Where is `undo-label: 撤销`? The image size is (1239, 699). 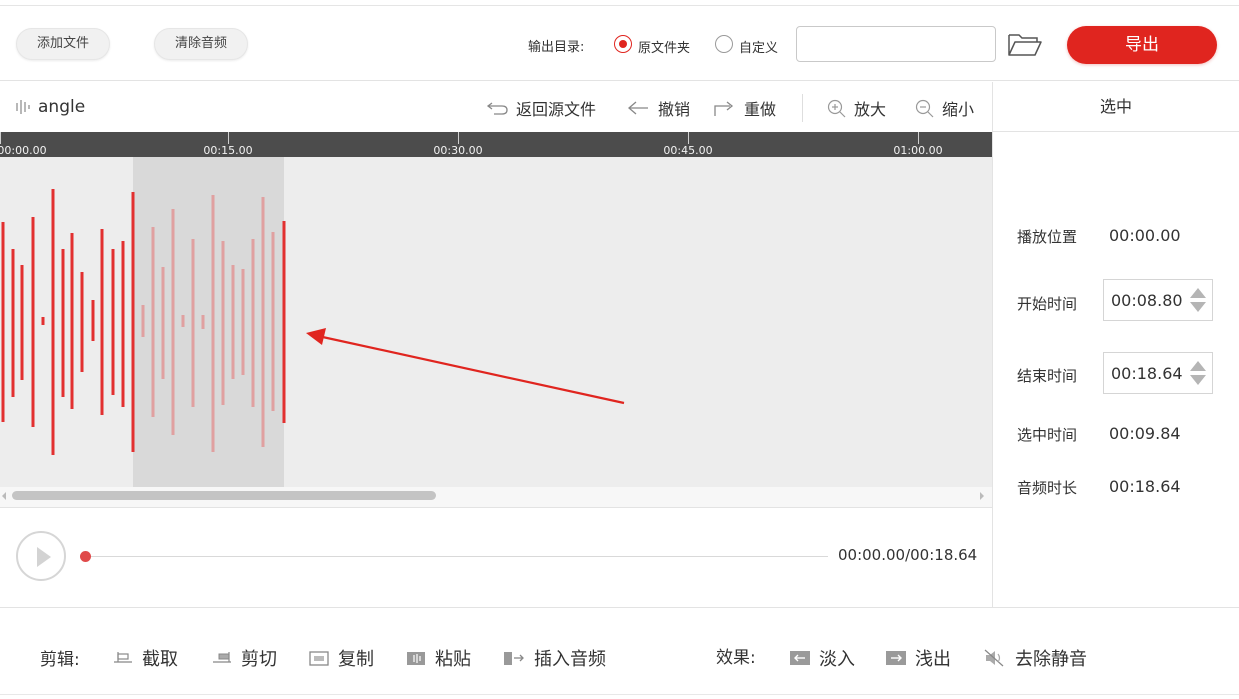
undo-label: 撤销 is located at coordinates (674, 109).